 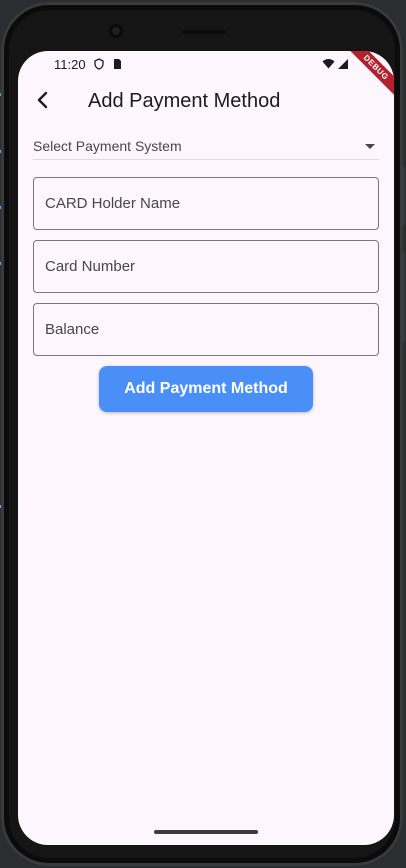 I want to click on add-payment-method-button: Add Payment Method, so click(x=206, y=389).